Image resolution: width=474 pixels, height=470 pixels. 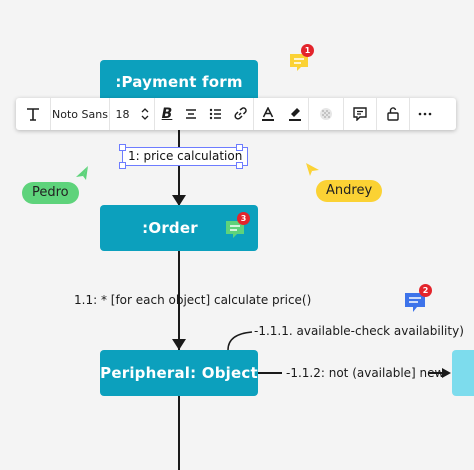 I want to click on selection-handle-bottom-right, so click(x=239, y=165).